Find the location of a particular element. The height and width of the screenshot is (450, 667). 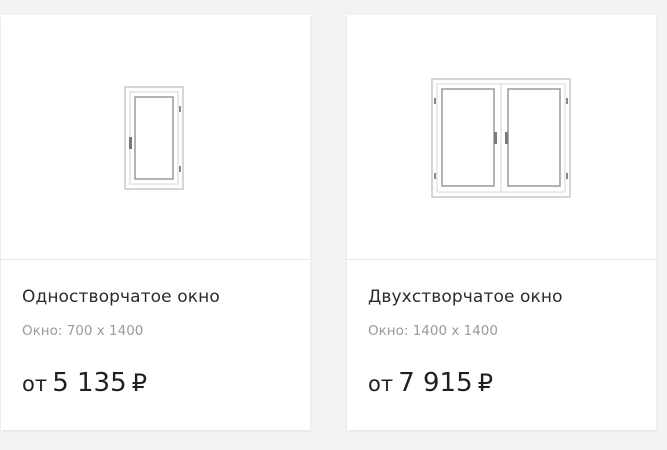

product-title: Одностворчатое окно is located at coordinates (121, 297).